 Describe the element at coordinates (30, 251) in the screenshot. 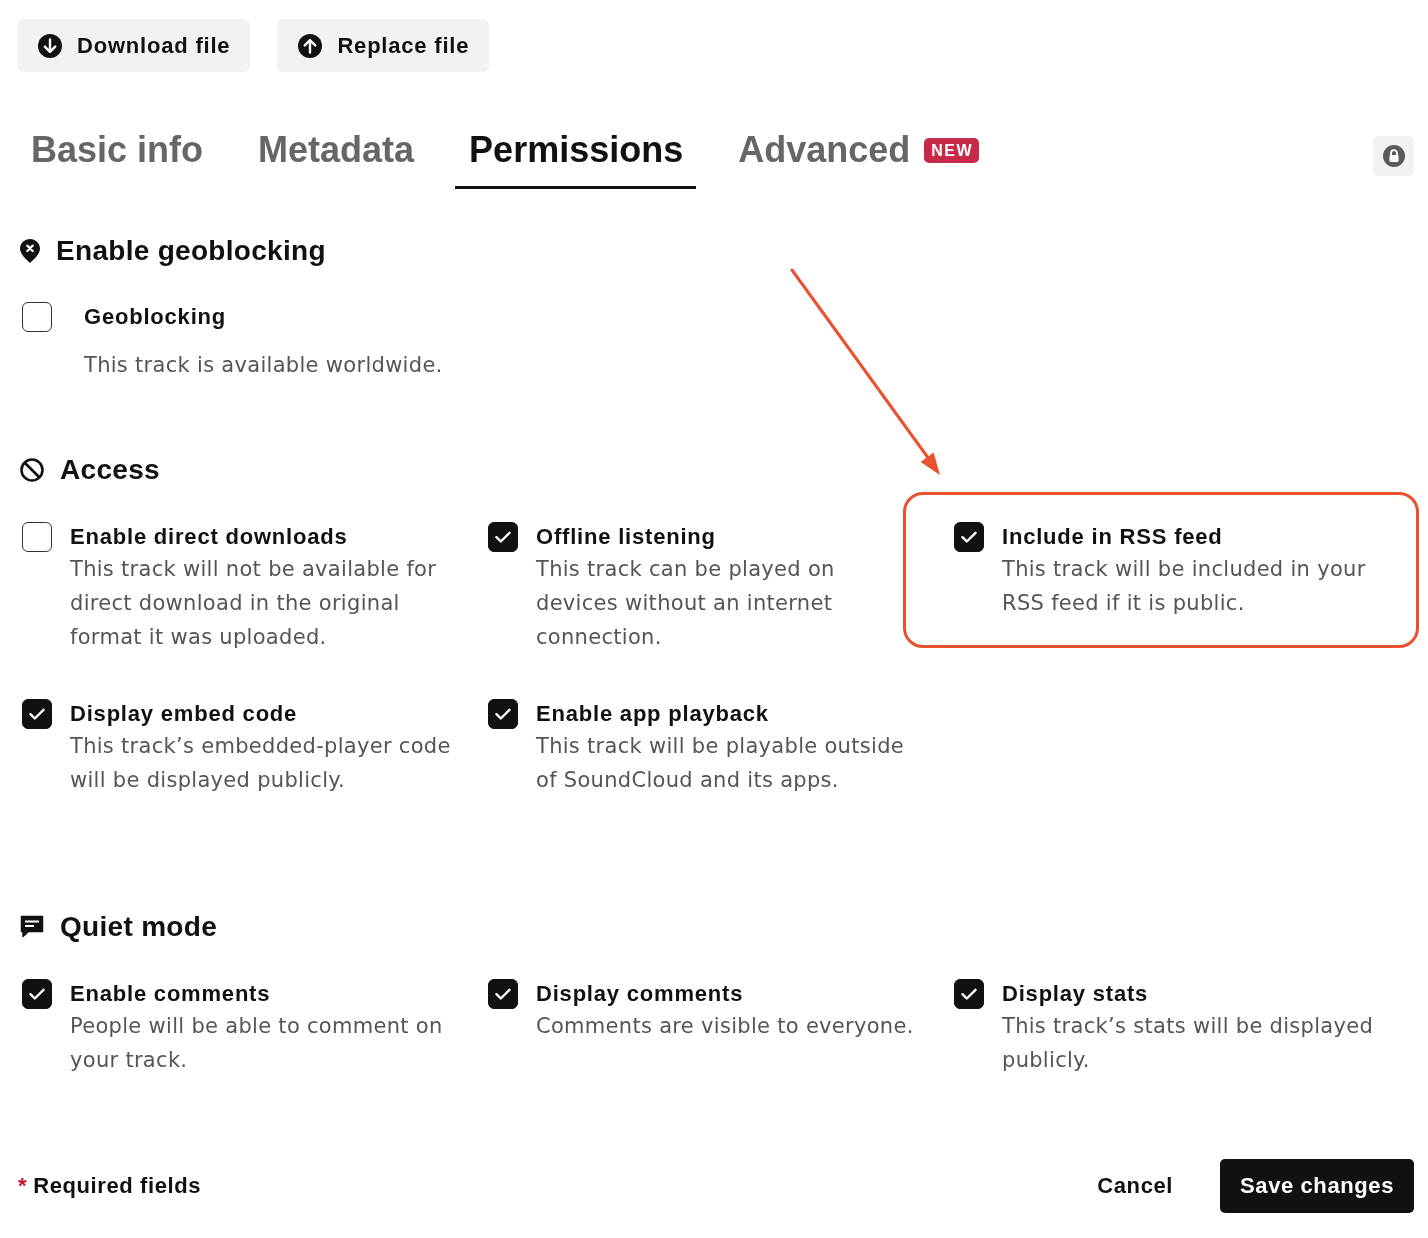

I see `map-pin-icon` at that location.